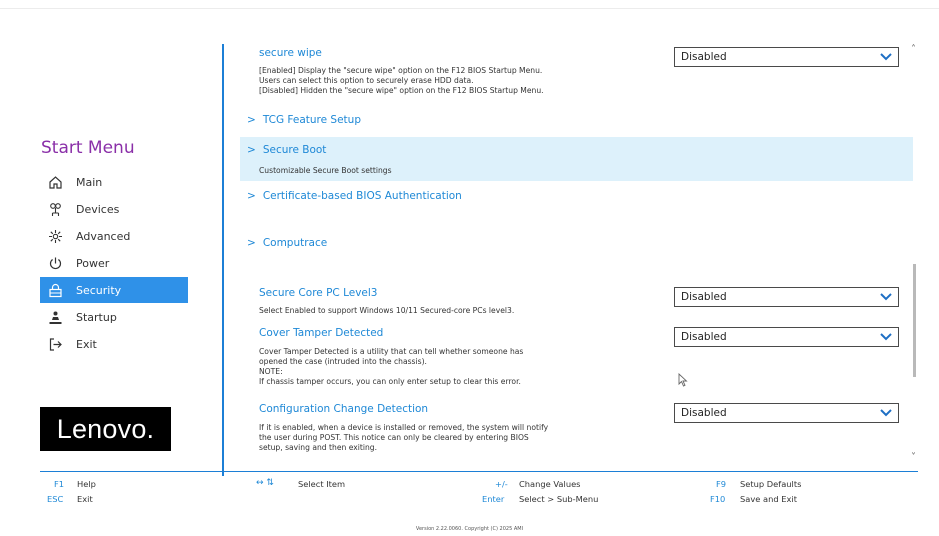  I want to click on sidebar-item-label: Startup, so click(96, 317).